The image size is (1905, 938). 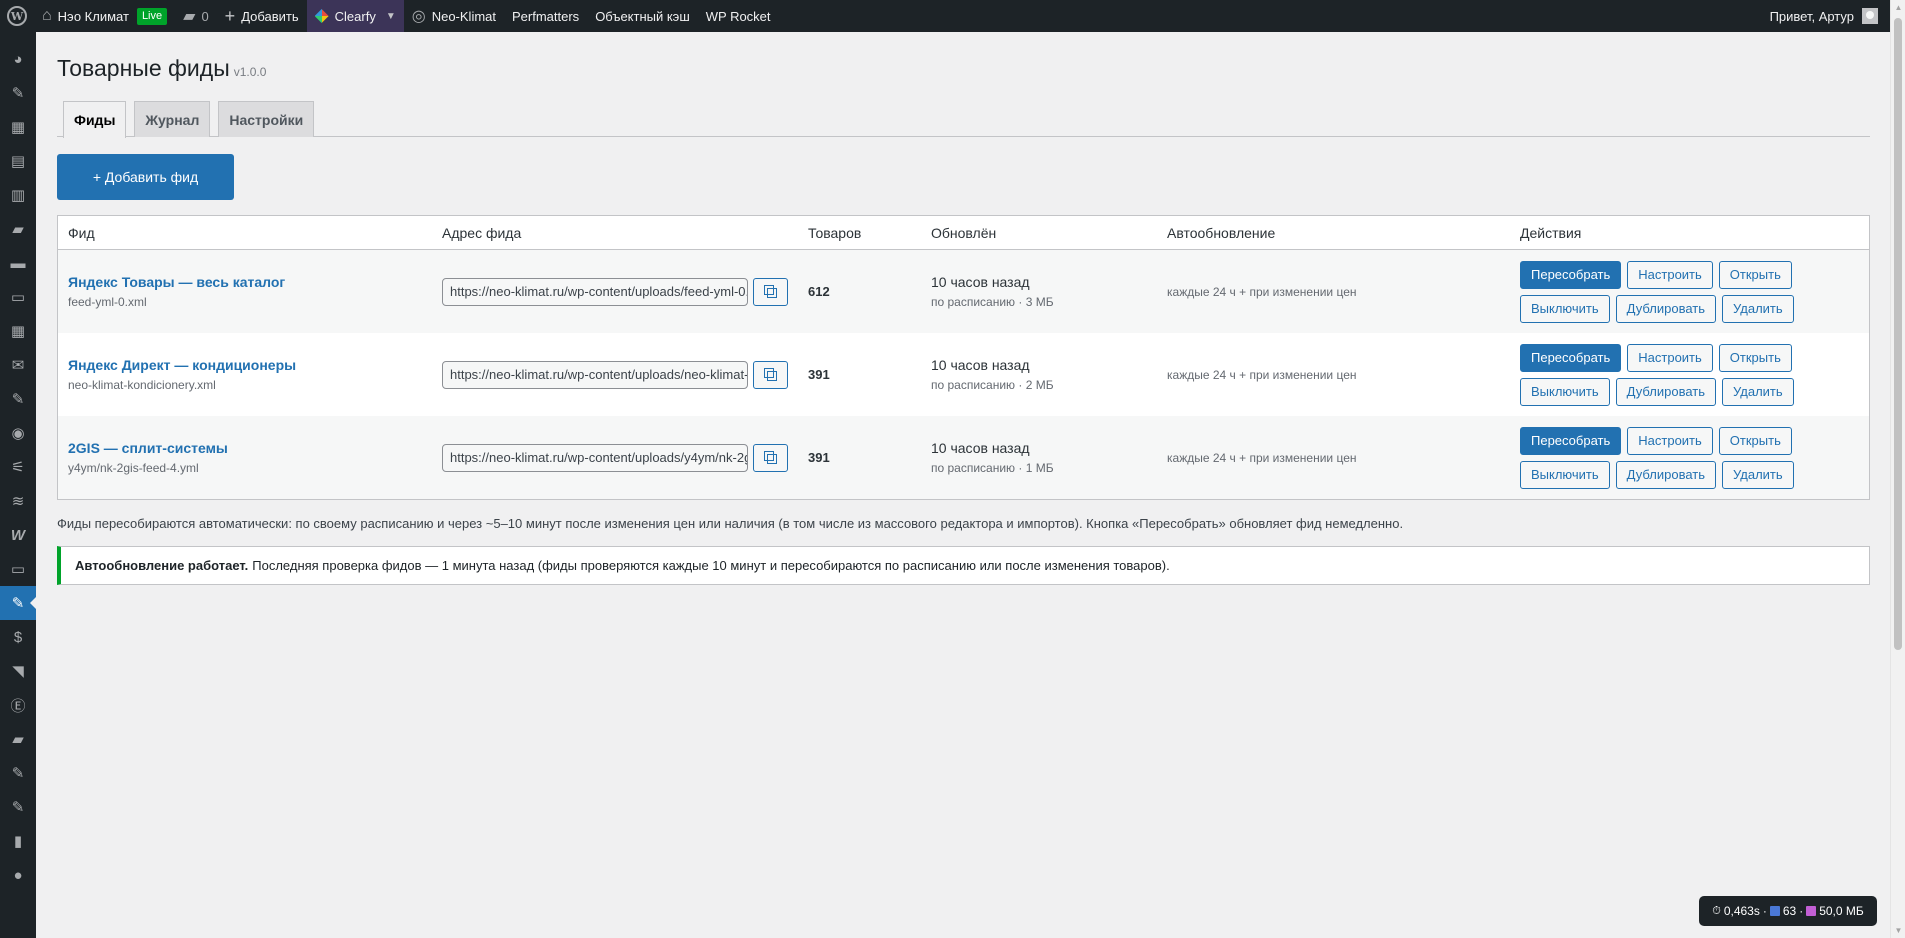 I want to click on dollar-icon: $, so click(x=18, y=637).